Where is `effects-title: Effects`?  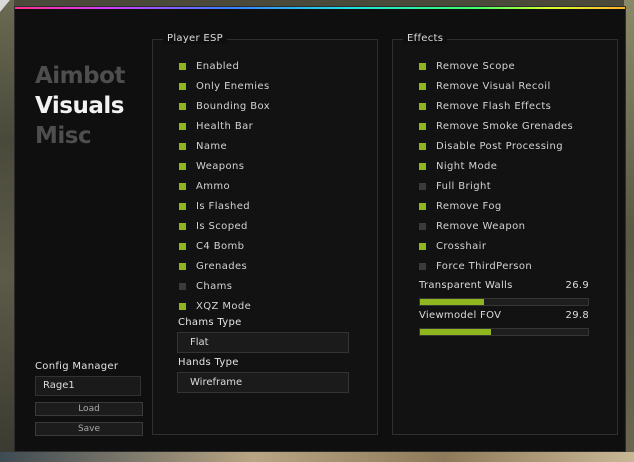 effects-title: Effects is located at coordinates (425, 38).